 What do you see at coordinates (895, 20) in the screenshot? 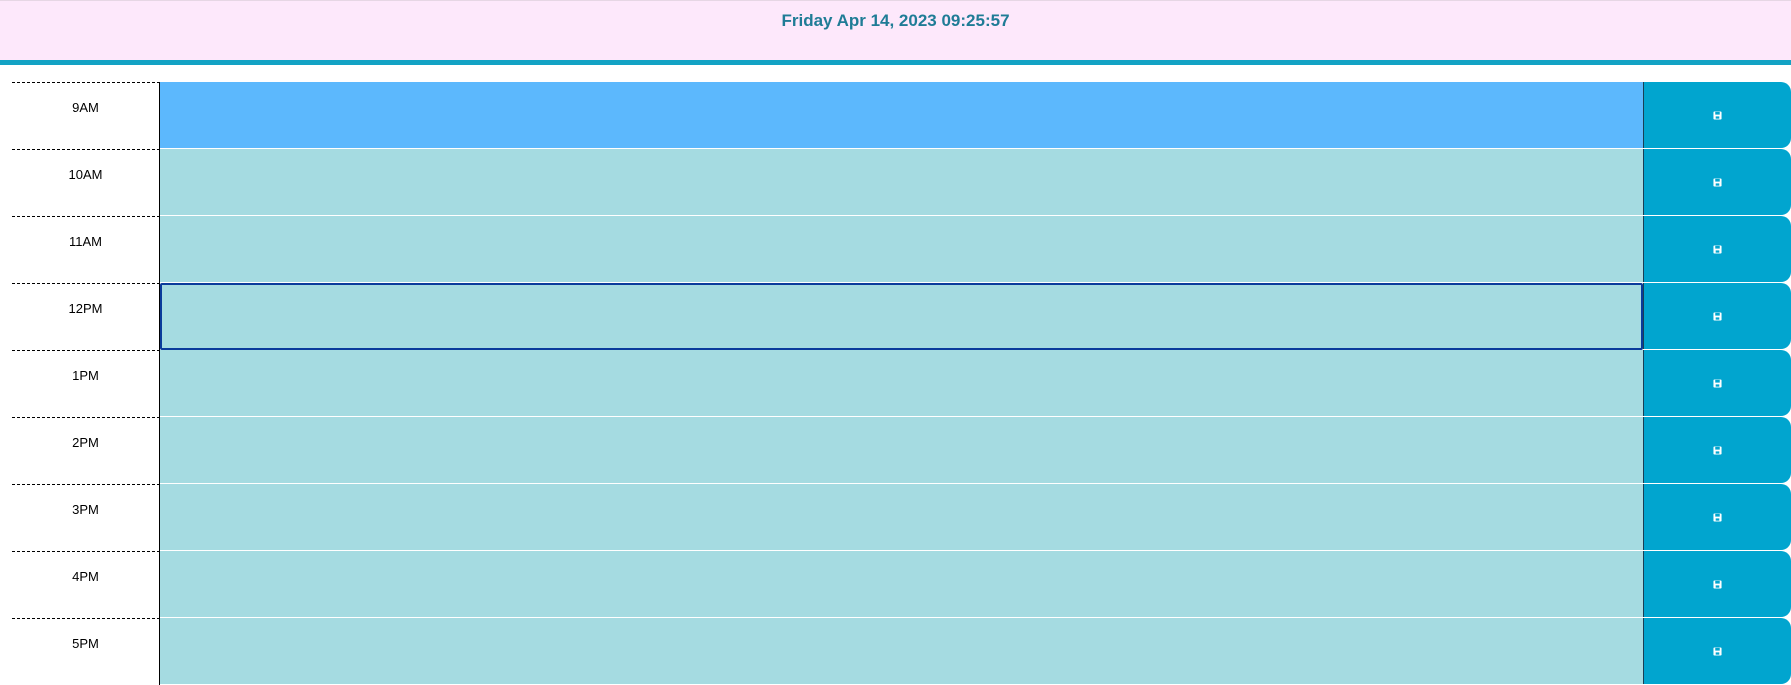
I see `current-datetime: Friday Apr 14, 2023 09:25:57` at bounding box center [895, 20].